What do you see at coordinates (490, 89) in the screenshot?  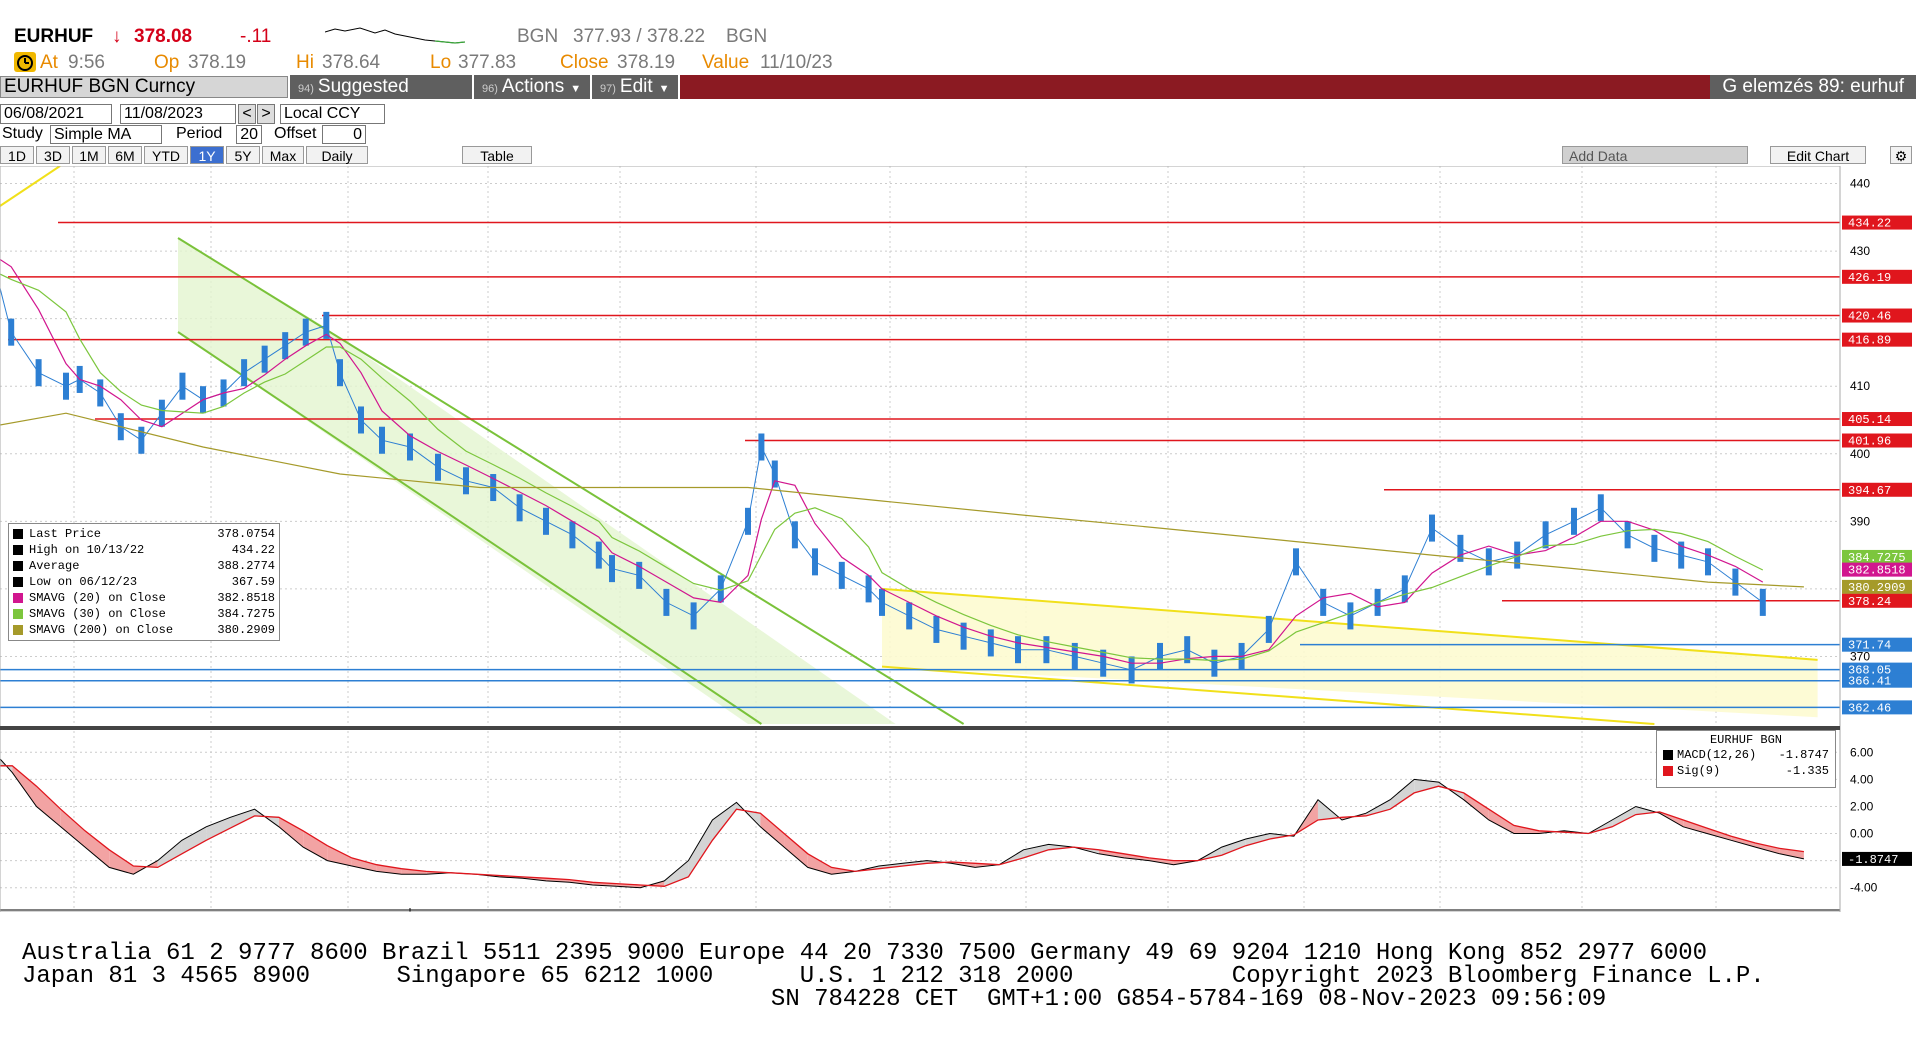 I see `menu-number: 96)` at bounding box center [490, 89].